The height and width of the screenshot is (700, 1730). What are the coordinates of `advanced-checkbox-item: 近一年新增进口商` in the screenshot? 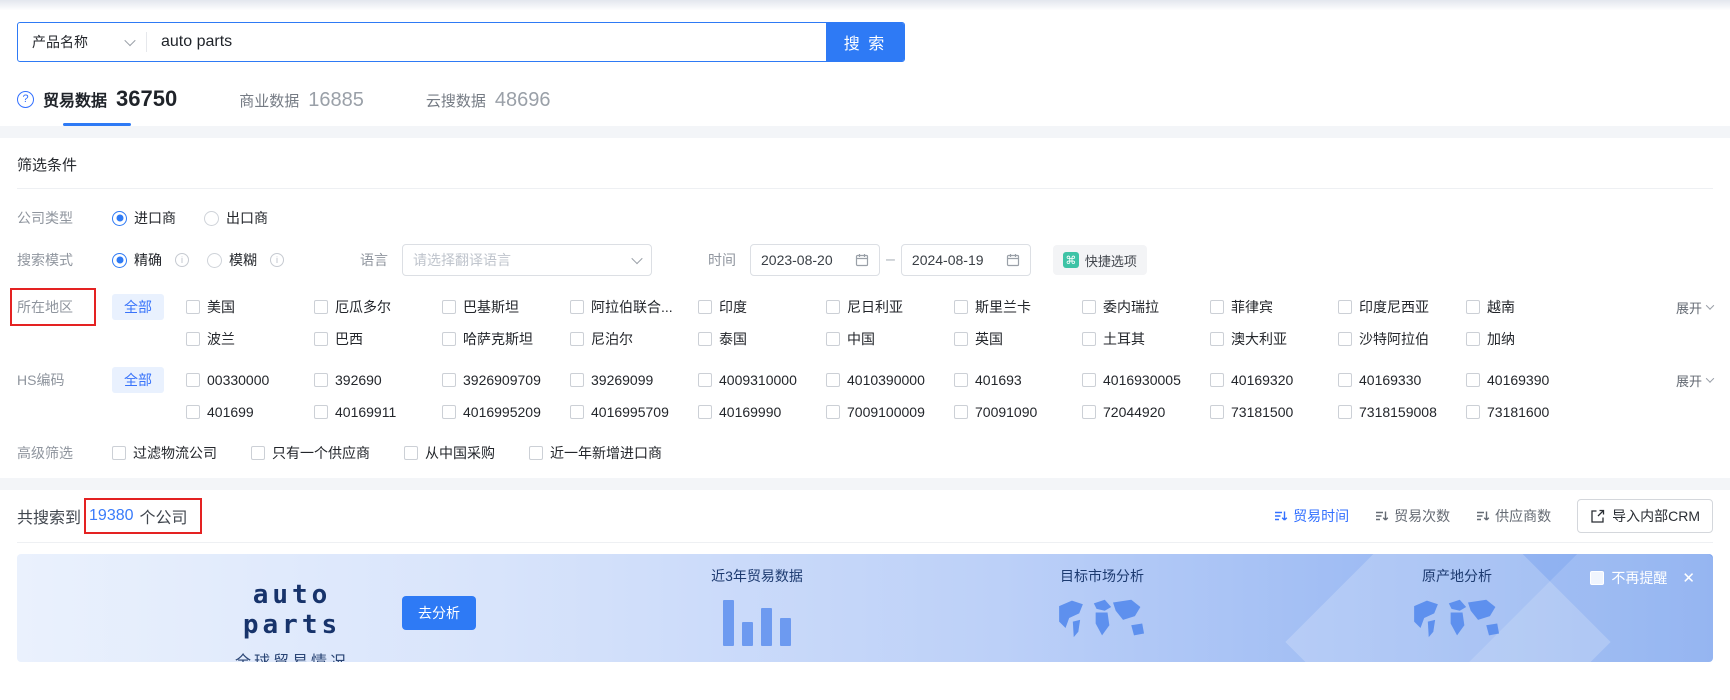 It's located at (595, 453).